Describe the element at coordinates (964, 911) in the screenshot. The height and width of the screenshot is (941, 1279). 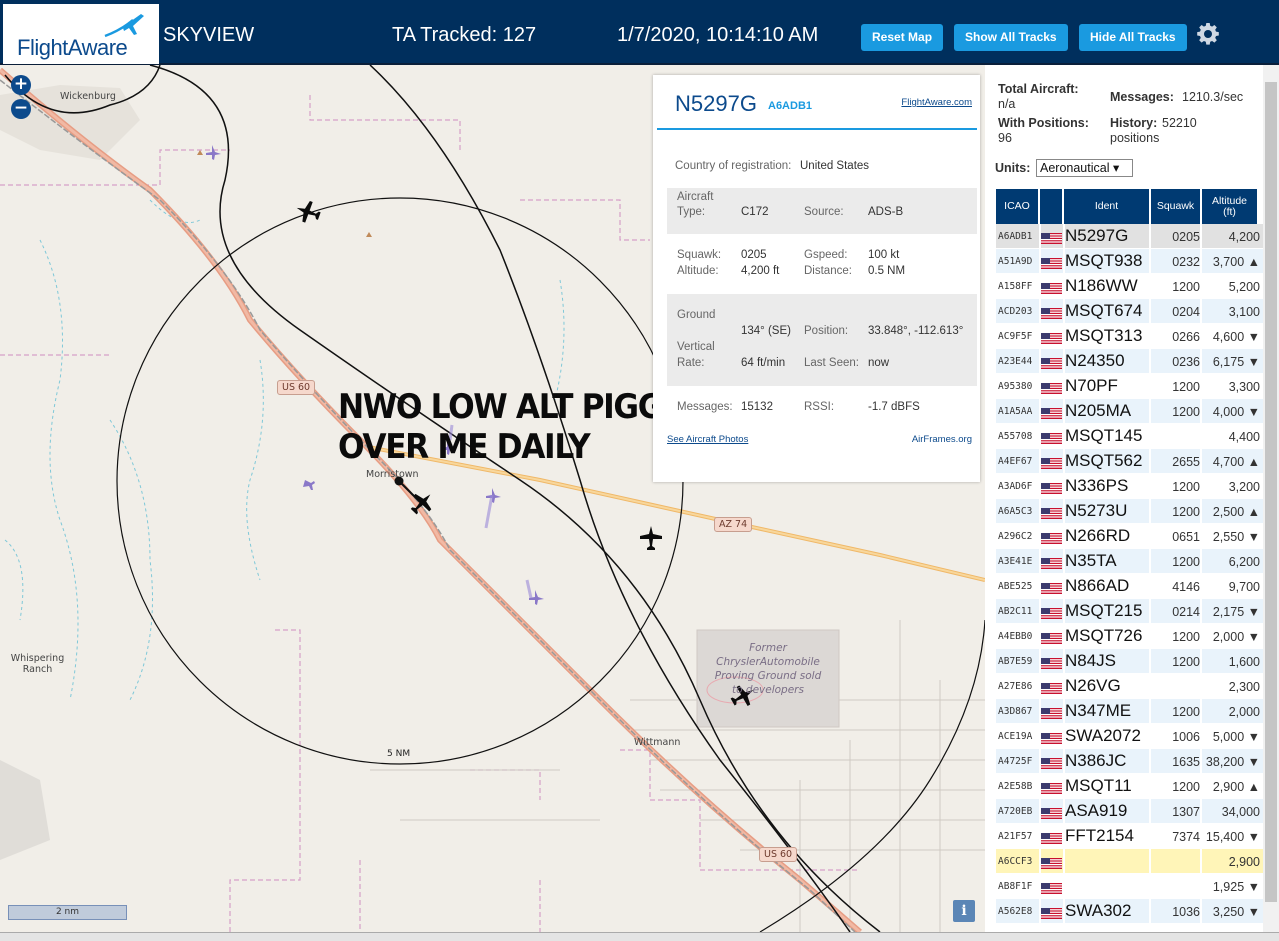
I see `map-info-button: i` at that location.